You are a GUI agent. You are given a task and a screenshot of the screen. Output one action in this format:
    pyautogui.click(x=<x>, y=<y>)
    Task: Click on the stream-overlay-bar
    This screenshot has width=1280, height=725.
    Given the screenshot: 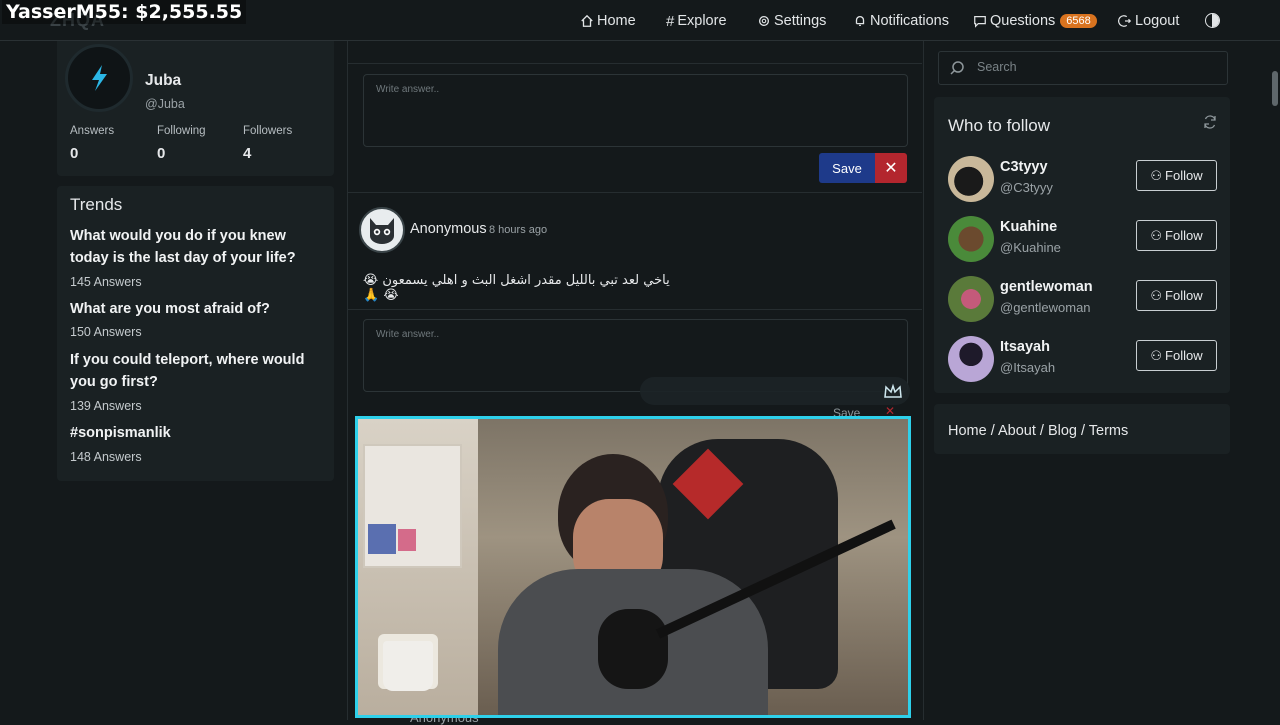 What is the action you would take?
    pyautogui.click(x=775, y=391)
    